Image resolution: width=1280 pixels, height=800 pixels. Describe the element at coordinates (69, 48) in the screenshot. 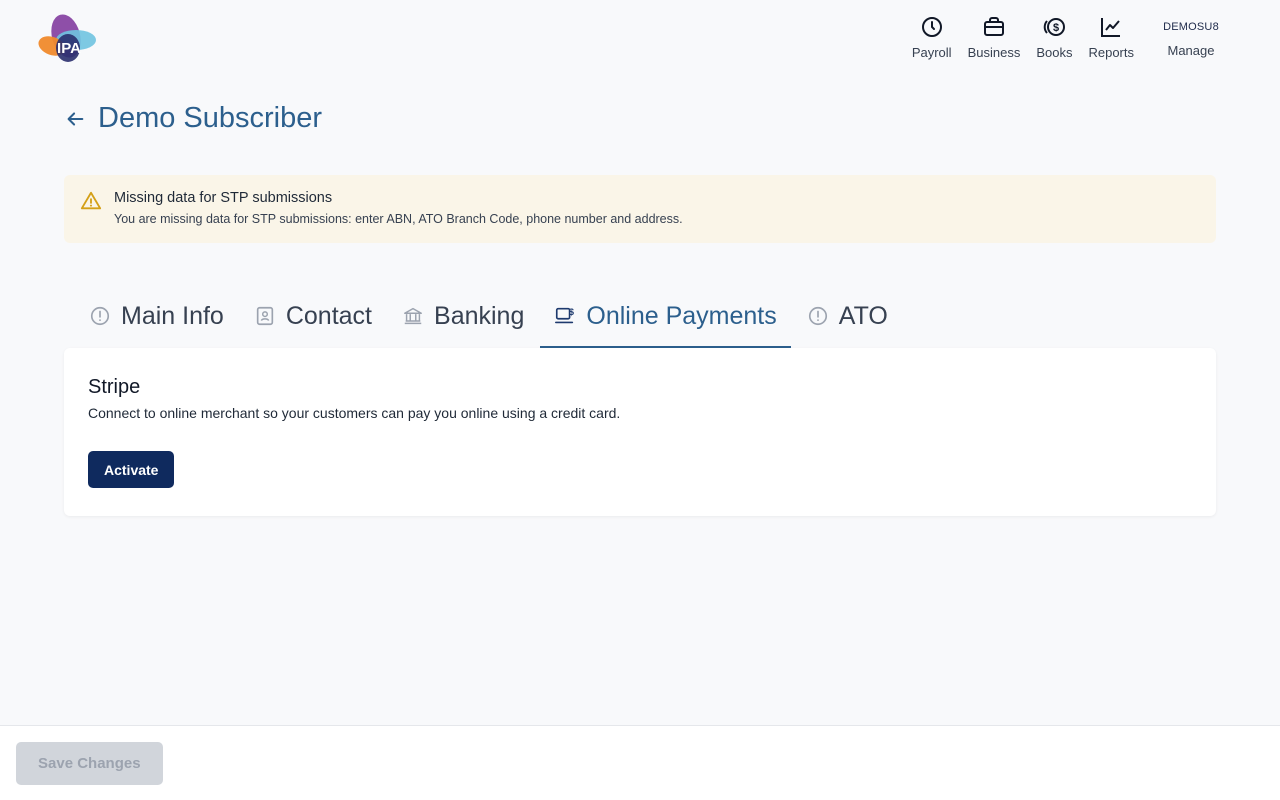

I see `logo-text: IPA` at that location.